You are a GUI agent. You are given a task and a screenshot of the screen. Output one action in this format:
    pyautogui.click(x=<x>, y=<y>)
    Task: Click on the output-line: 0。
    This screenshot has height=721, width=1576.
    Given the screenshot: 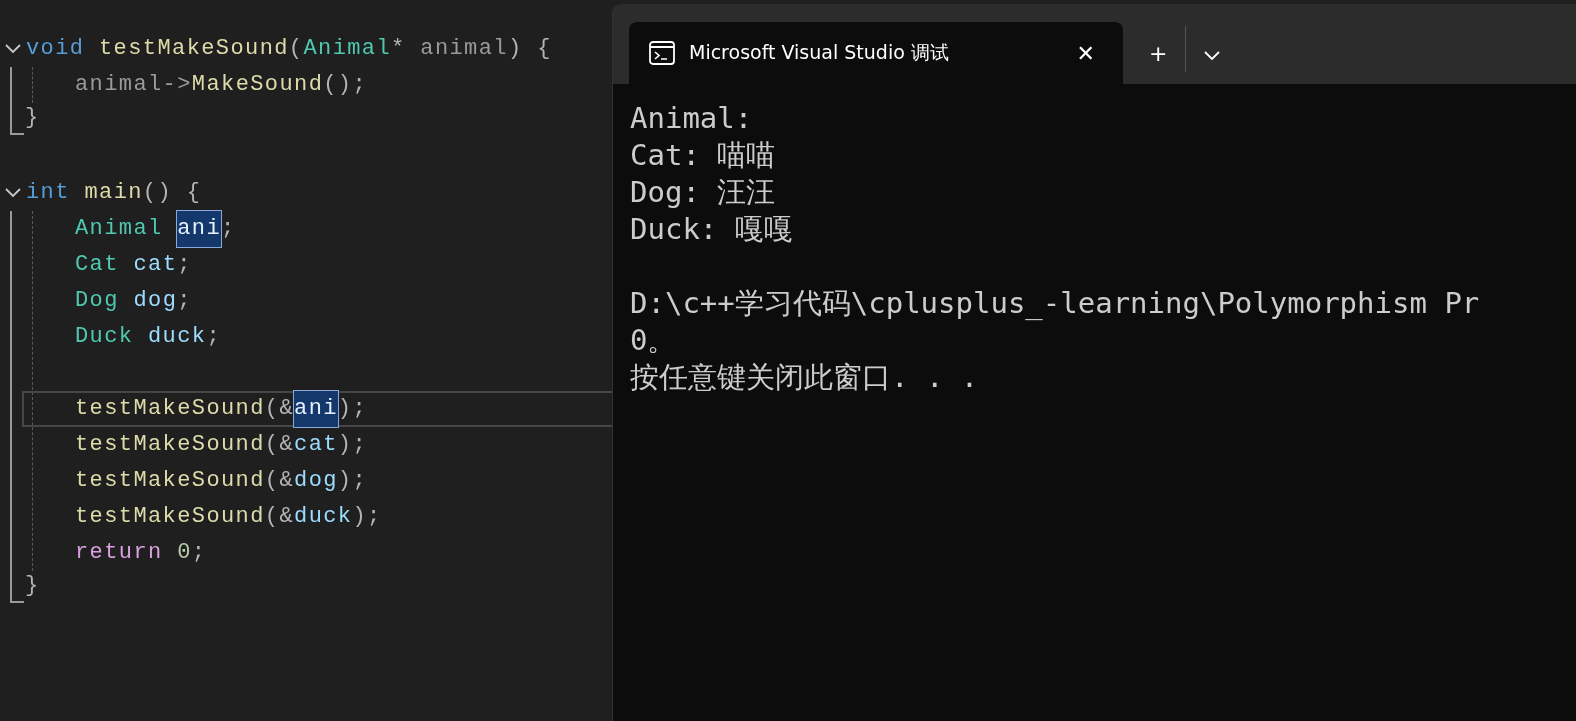 What is the action you would take?
    pyautogui.click(x=654, y=340)
    